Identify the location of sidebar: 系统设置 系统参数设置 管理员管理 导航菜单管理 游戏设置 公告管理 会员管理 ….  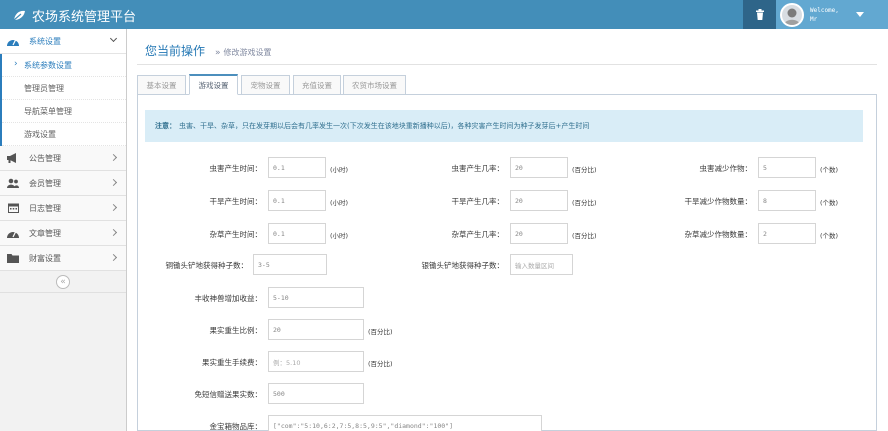
(63, 230).